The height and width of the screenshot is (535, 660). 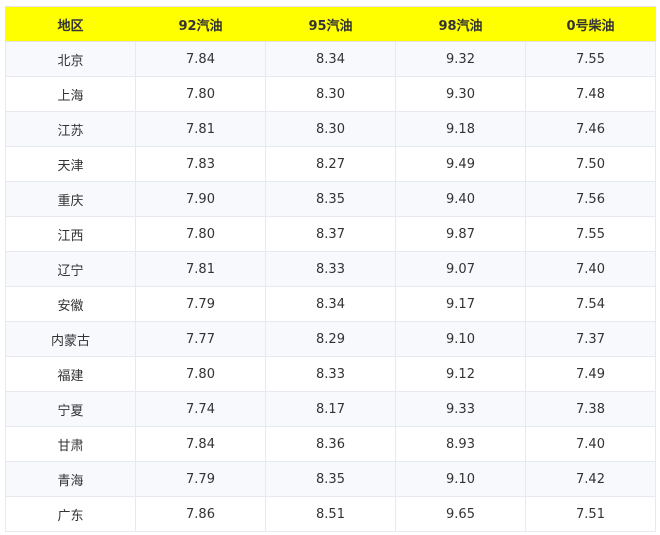 I want to click on cell-diesel-0: 7.38, so click(x=590, y=409).